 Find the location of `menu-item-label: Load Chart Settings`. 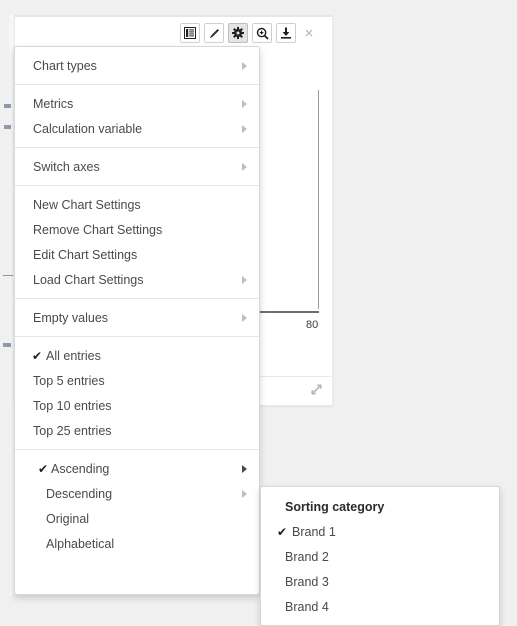

menu-item-label: Load Chart Settings is located at coordinates (88, 279).